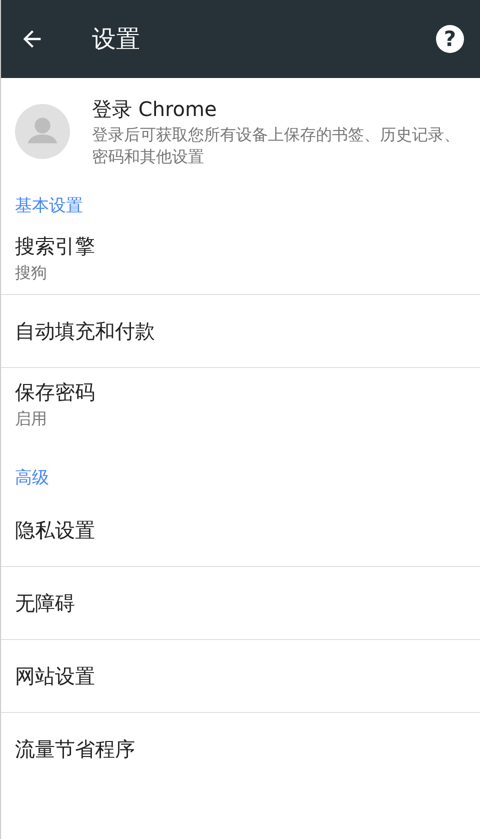 The width and height of the screenshot is (480, 839). What do you see at coordinates (49, 206) in the screenshot?
I see `section-header: 基本设置` at bounding box center [49, 206].